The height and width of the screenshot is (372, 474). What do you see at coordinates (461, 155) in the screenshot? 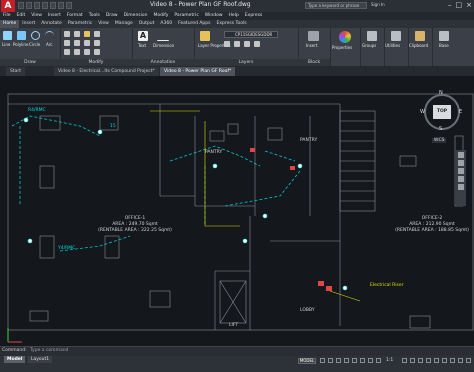
I see `steering-wheel-icon` at bounding box center [461, 155].